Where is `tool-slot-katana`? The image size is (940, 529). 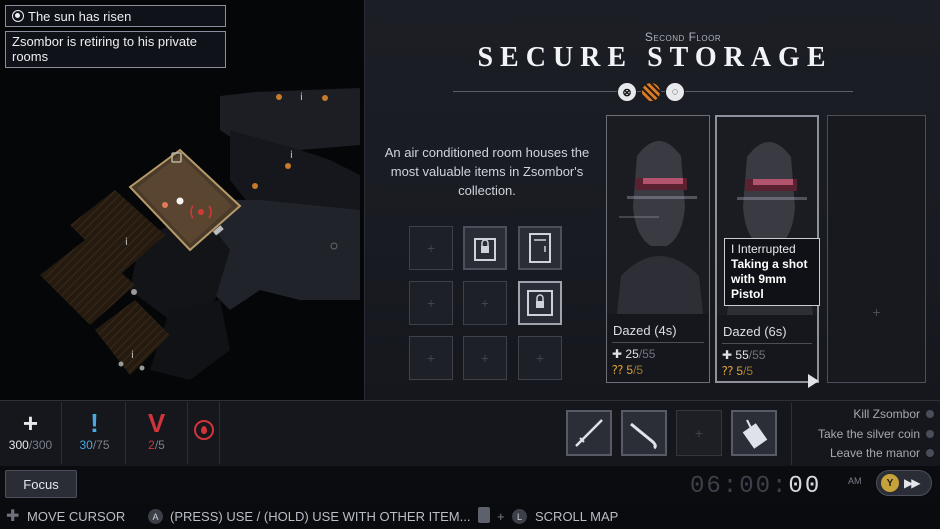 tool-slot-katana is located at coordinates (589, 433).